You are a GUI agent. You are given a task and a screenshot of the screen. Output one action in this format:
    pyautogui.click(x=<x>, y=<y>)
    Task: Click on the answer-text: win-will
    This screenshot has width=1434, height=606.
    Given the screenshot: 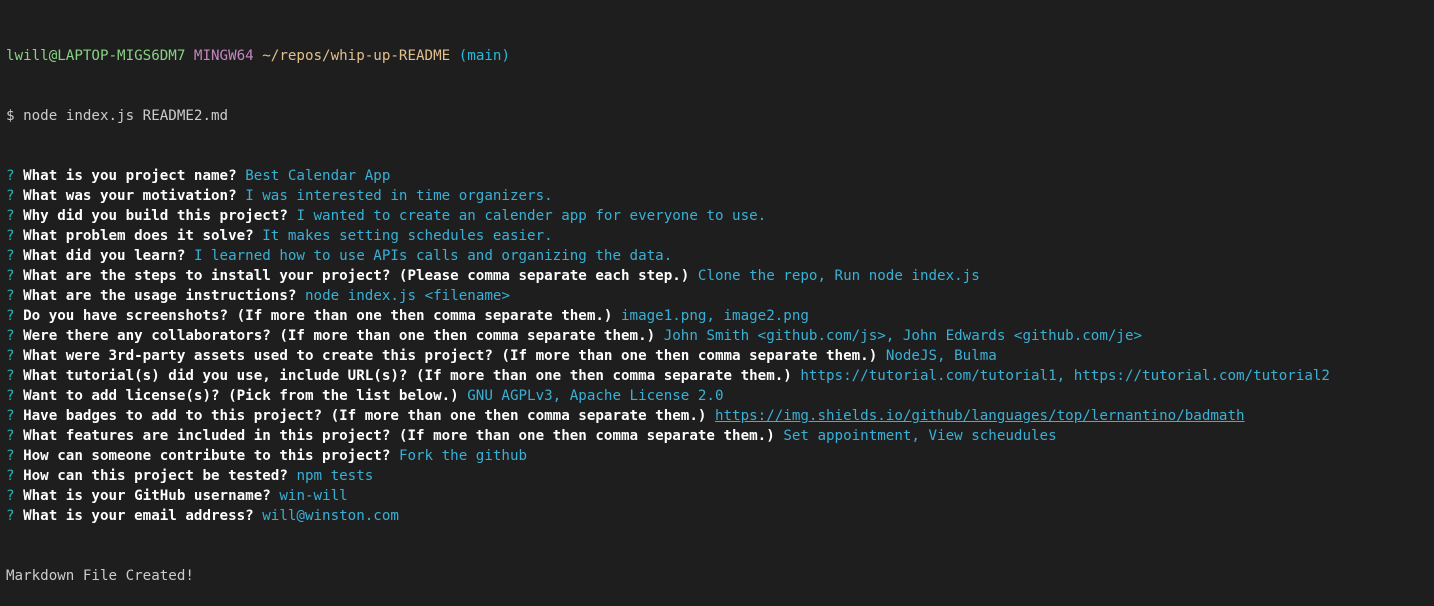 What is the action you would take?
    pyautogui.click(x=313, y=496)
    